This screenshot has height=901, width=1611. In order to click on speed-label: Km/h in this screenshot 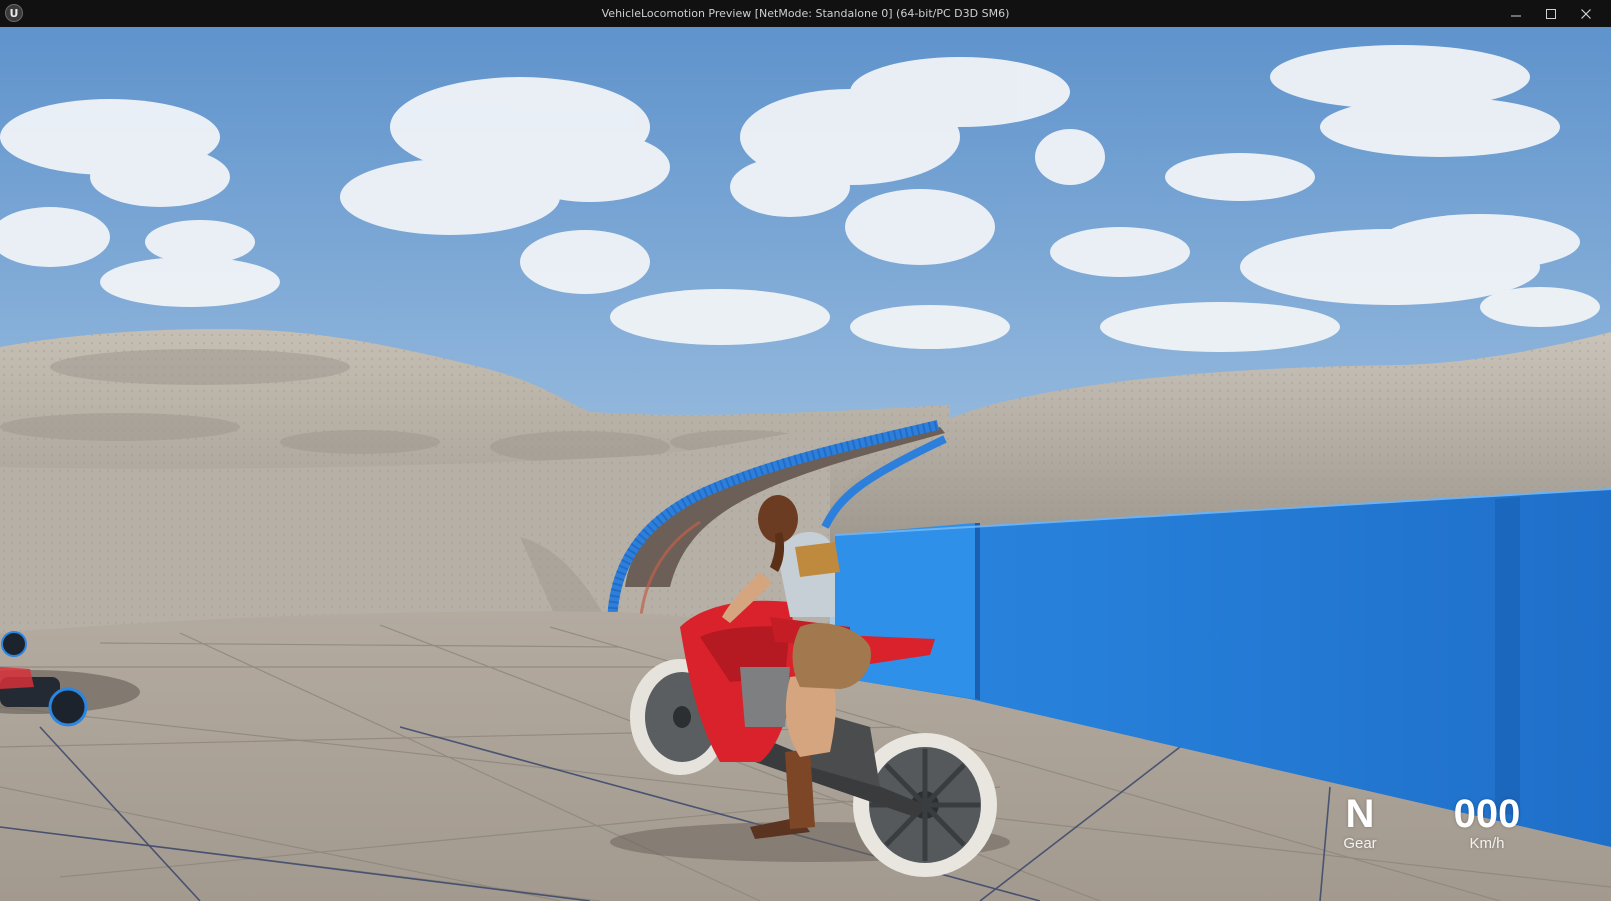, I will do `click(1487, 843)`.